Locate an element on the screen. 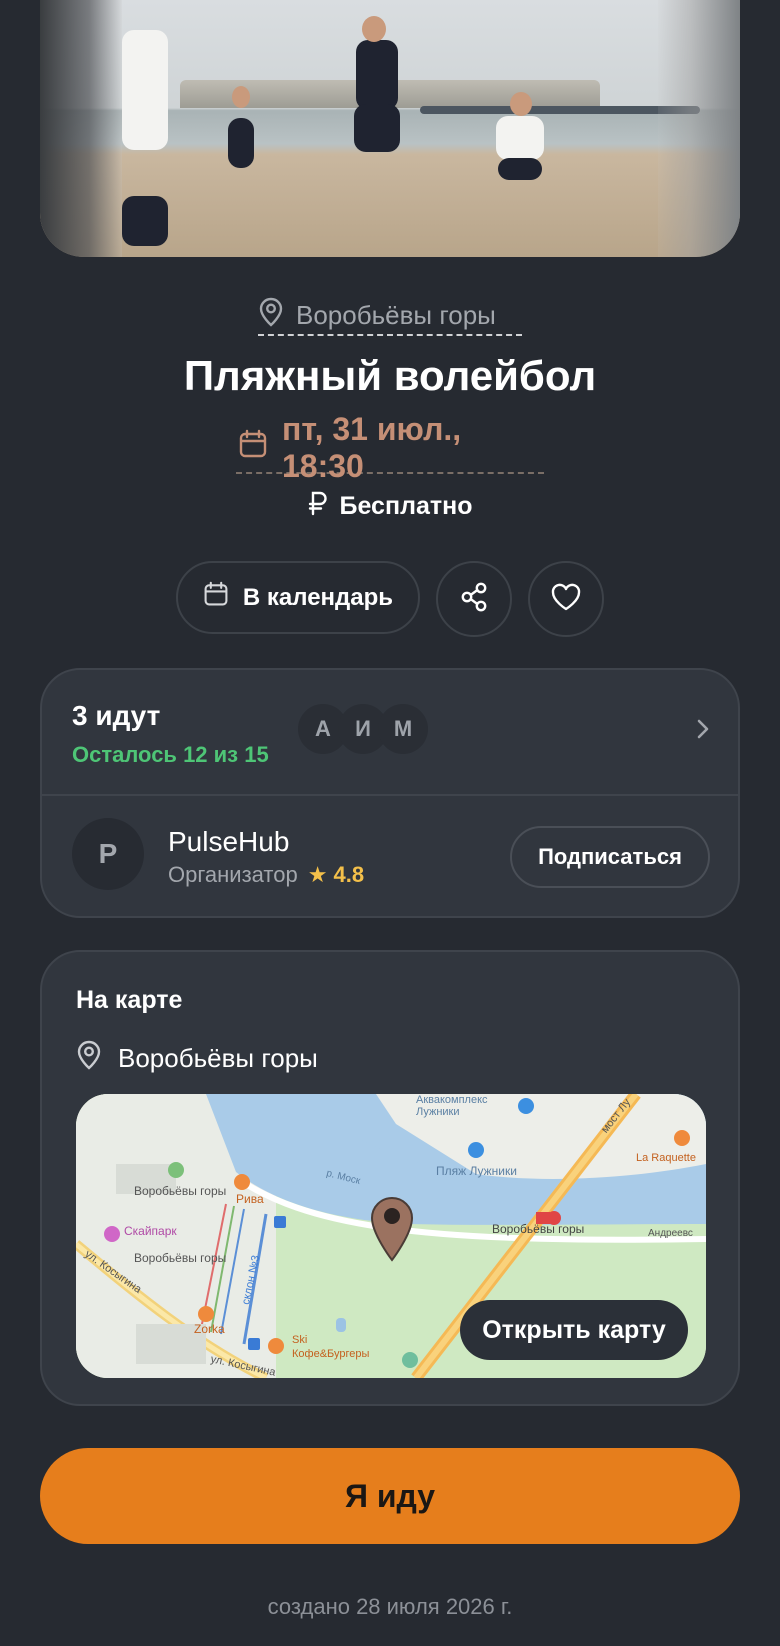 Image resolution: width=780 pixels, height=1646 pixels. map-location: Воробьёвы горы is located at coordinates (197, 1058).